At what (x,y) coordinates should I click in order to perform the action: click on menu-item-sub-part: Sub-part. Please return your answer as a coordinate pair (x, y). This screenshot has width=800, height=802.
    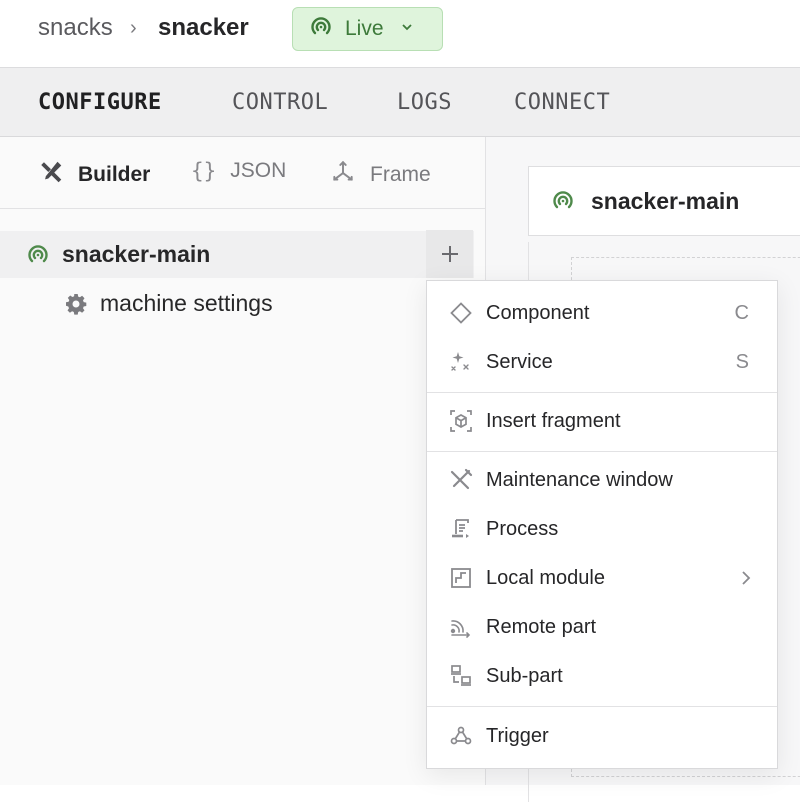
    Looking at the image, I should click on (602, 676).